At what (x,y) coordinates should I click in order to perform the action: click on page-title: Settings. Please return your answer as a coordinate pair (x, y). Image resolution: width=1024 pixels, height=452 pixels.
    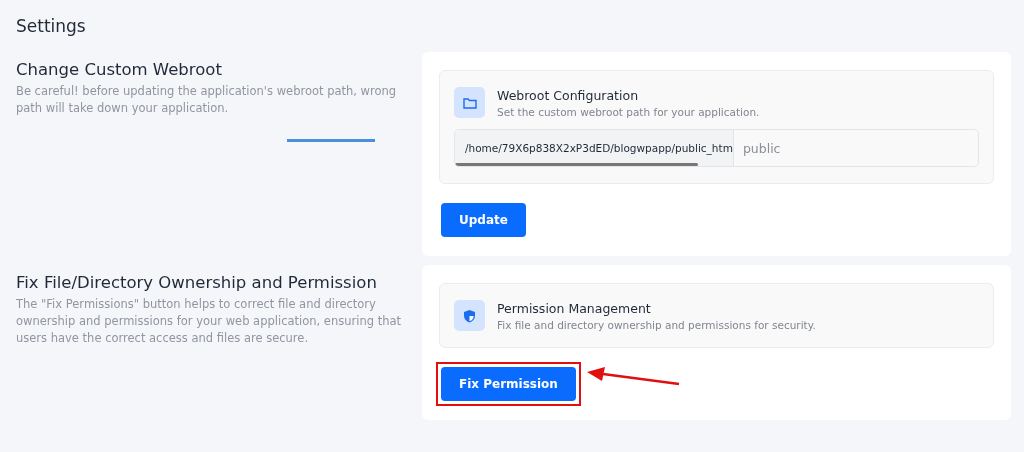
    Looking at the image, I should click on (51, 26).